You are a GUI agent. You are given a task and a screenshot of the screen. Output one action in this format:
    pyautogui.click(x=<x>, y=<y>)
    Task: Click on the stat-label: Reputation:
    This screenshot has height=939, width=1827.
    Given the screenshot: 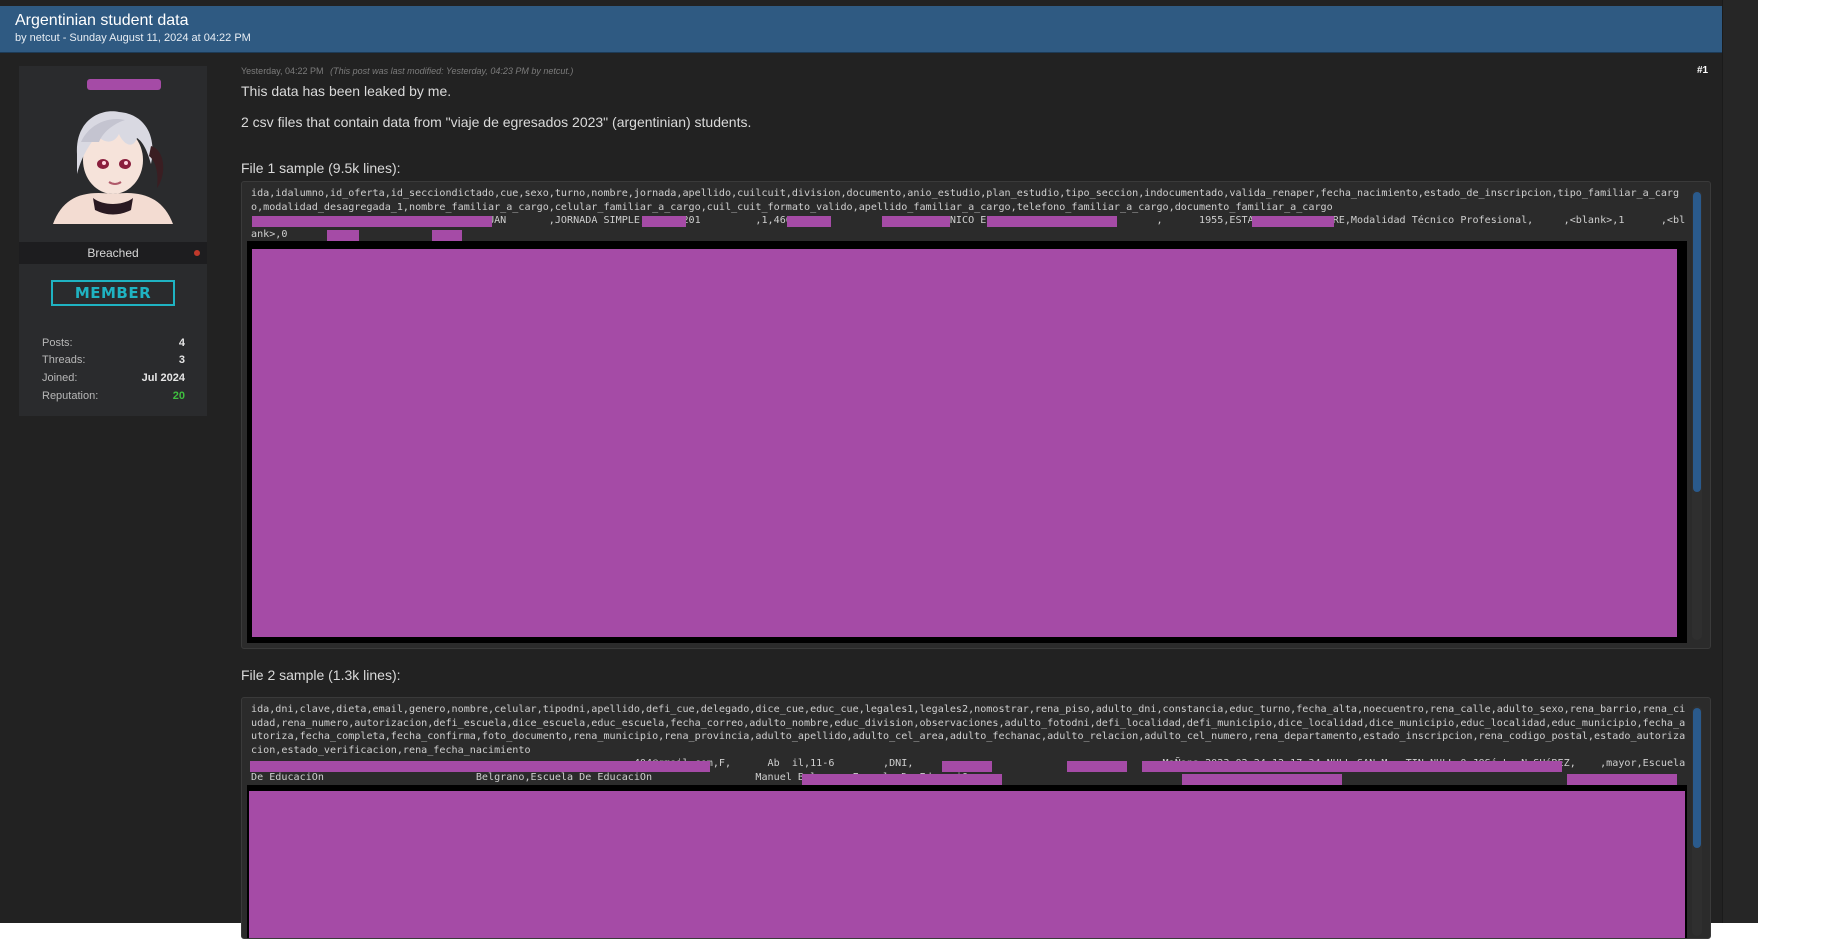 What is the action you would take?
    pyautogui.click(x=70, y=396)
    